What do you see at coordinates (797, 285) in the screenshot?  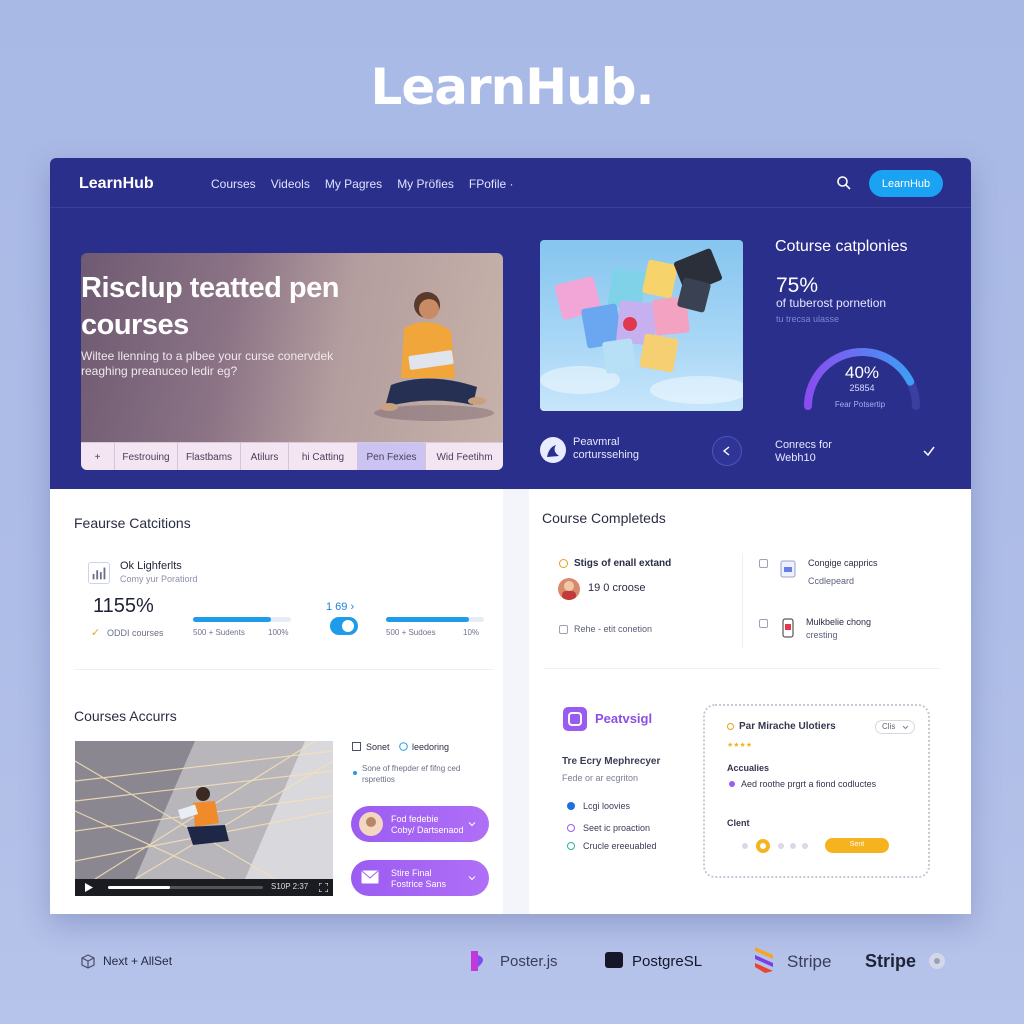 I see `stats-percent: 75%` at bounding box center [797, 285].